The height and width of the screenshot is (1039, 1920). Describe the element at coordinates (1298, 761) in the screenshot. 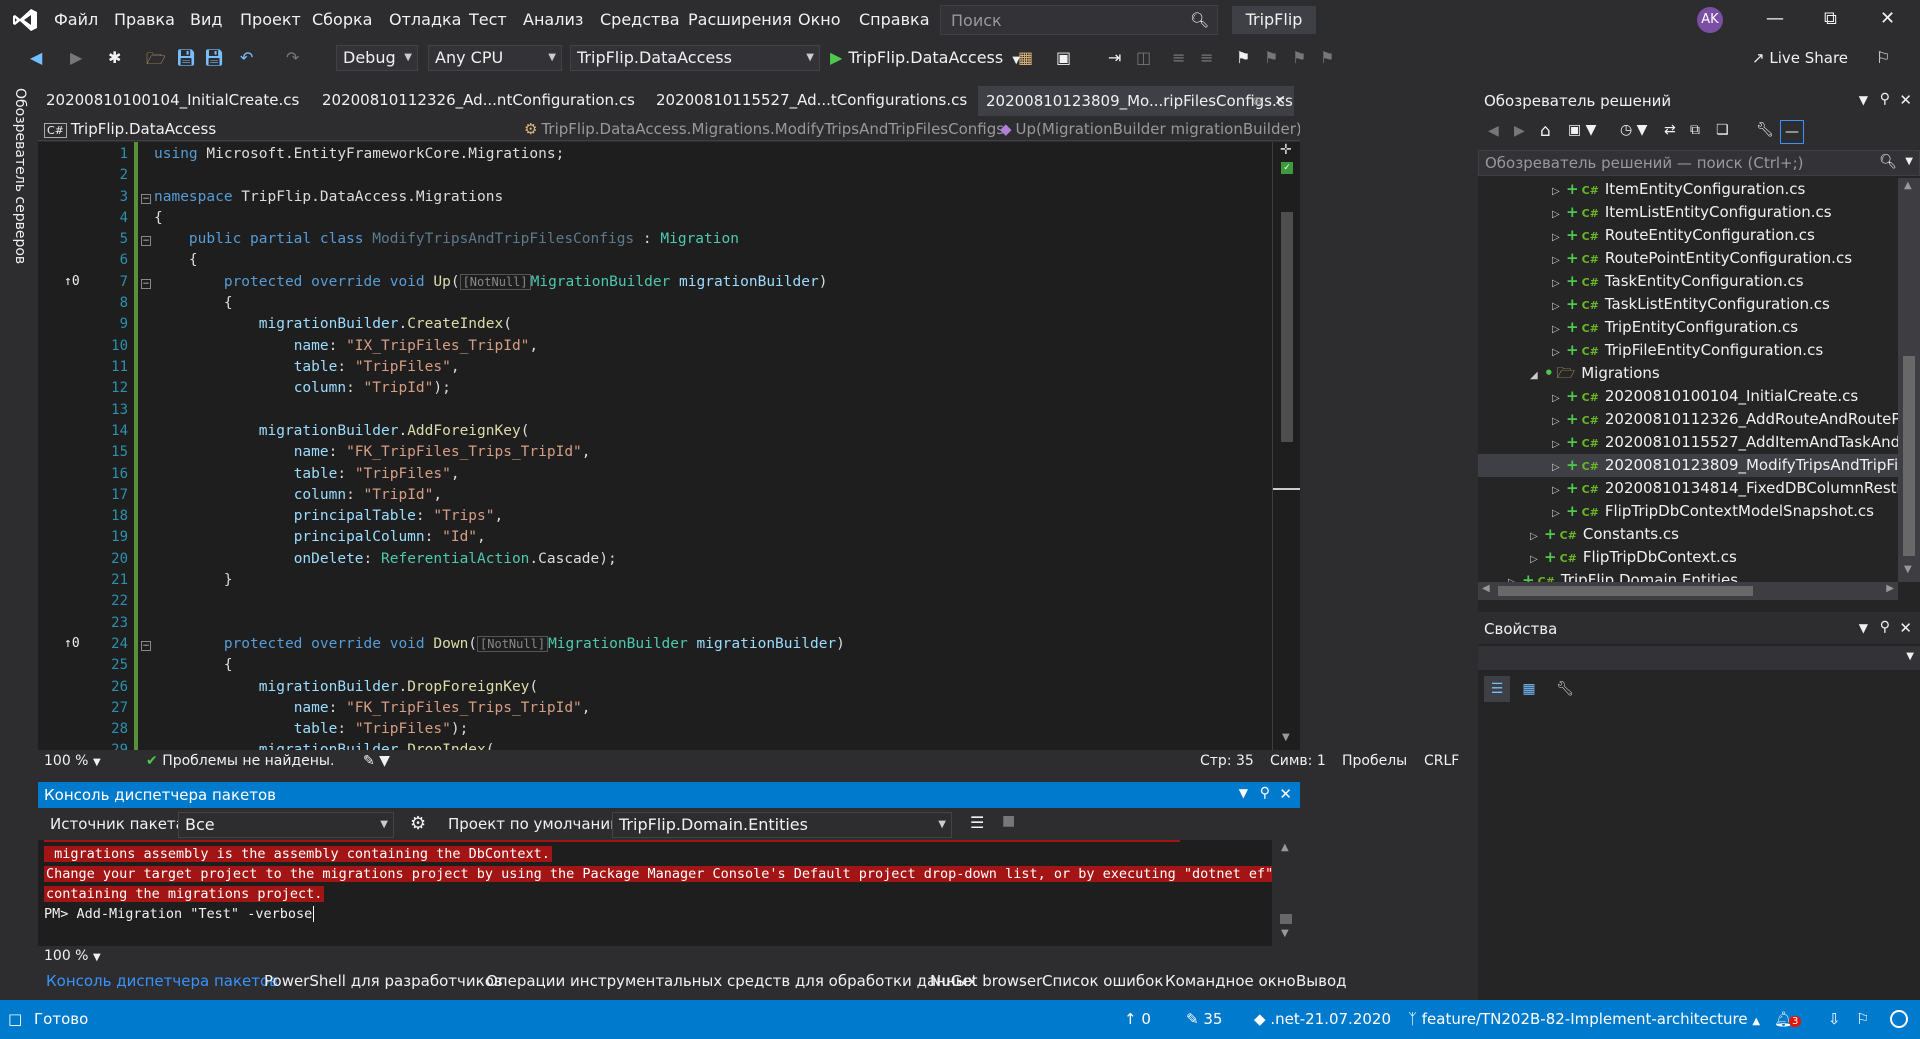

I see `char-indicator: Симв: 1` at that location.